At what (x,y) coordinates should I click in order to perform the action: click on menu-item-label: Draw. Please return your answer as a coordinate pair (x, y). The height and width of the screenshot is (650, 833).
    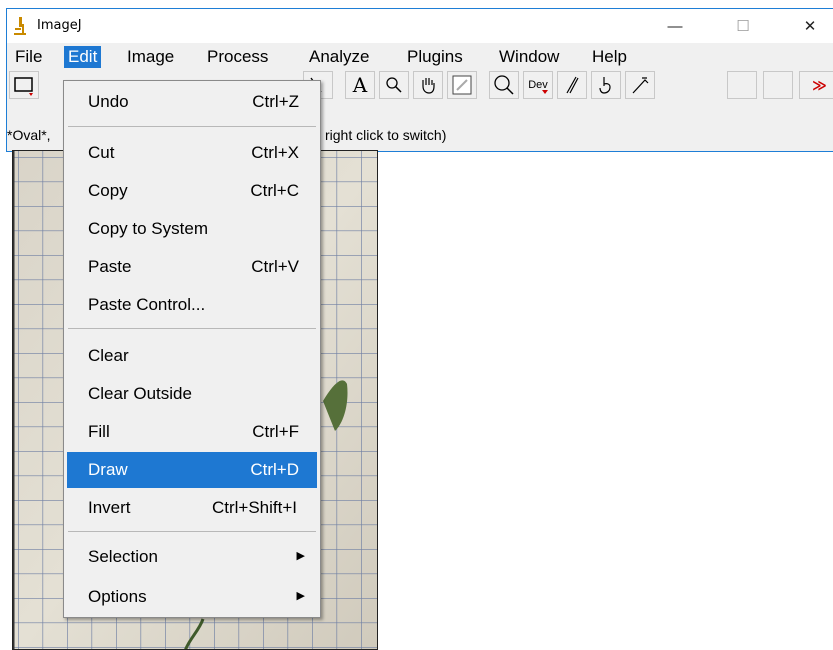
    Looking at the image, I should click on (108, 469).